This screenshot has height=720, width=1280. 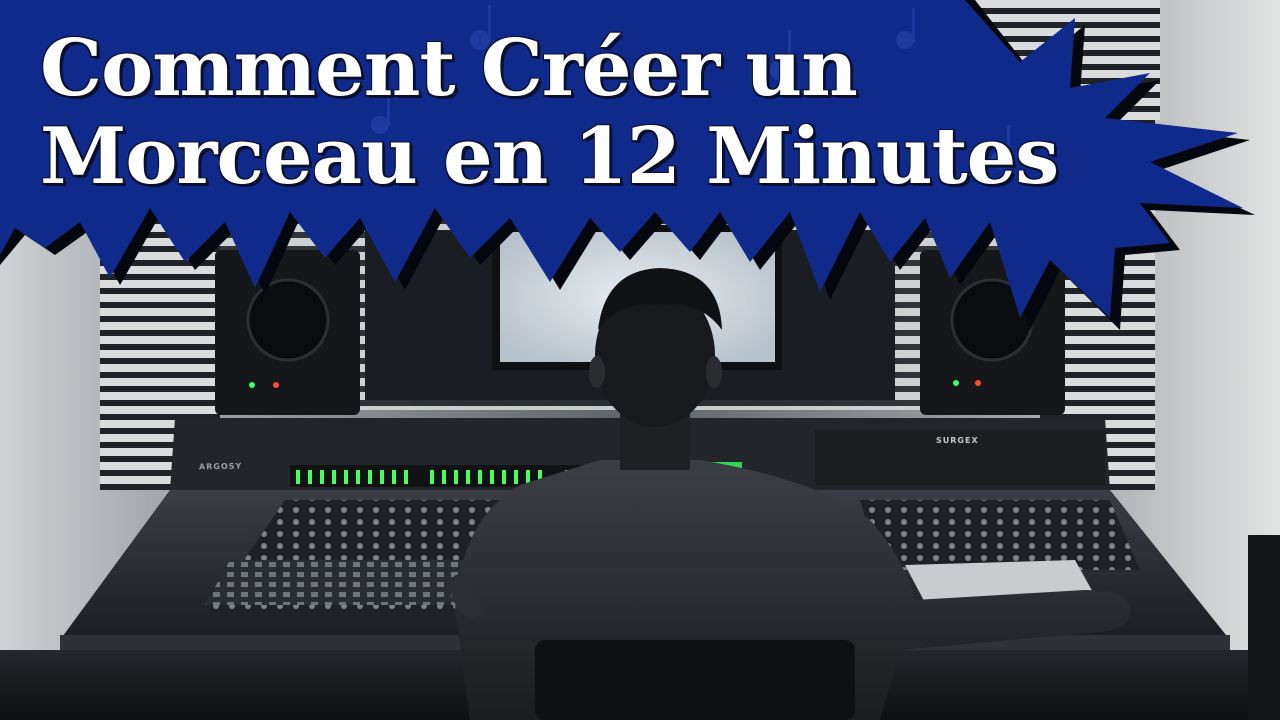 I want to click on console-brand-label-right: SURGEX, so click(x=957, y=440).